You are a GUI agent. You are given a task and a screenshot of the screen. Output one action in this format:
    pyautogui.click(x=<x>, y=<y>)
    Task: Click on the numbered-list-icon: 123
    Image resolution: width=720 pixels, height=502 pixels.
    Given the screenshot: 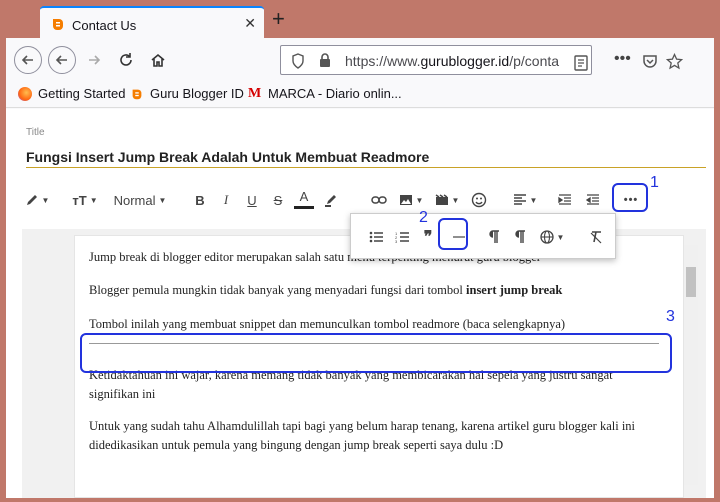 What is the action you would take?
    pyautogui.click(x=402, y=237)
    